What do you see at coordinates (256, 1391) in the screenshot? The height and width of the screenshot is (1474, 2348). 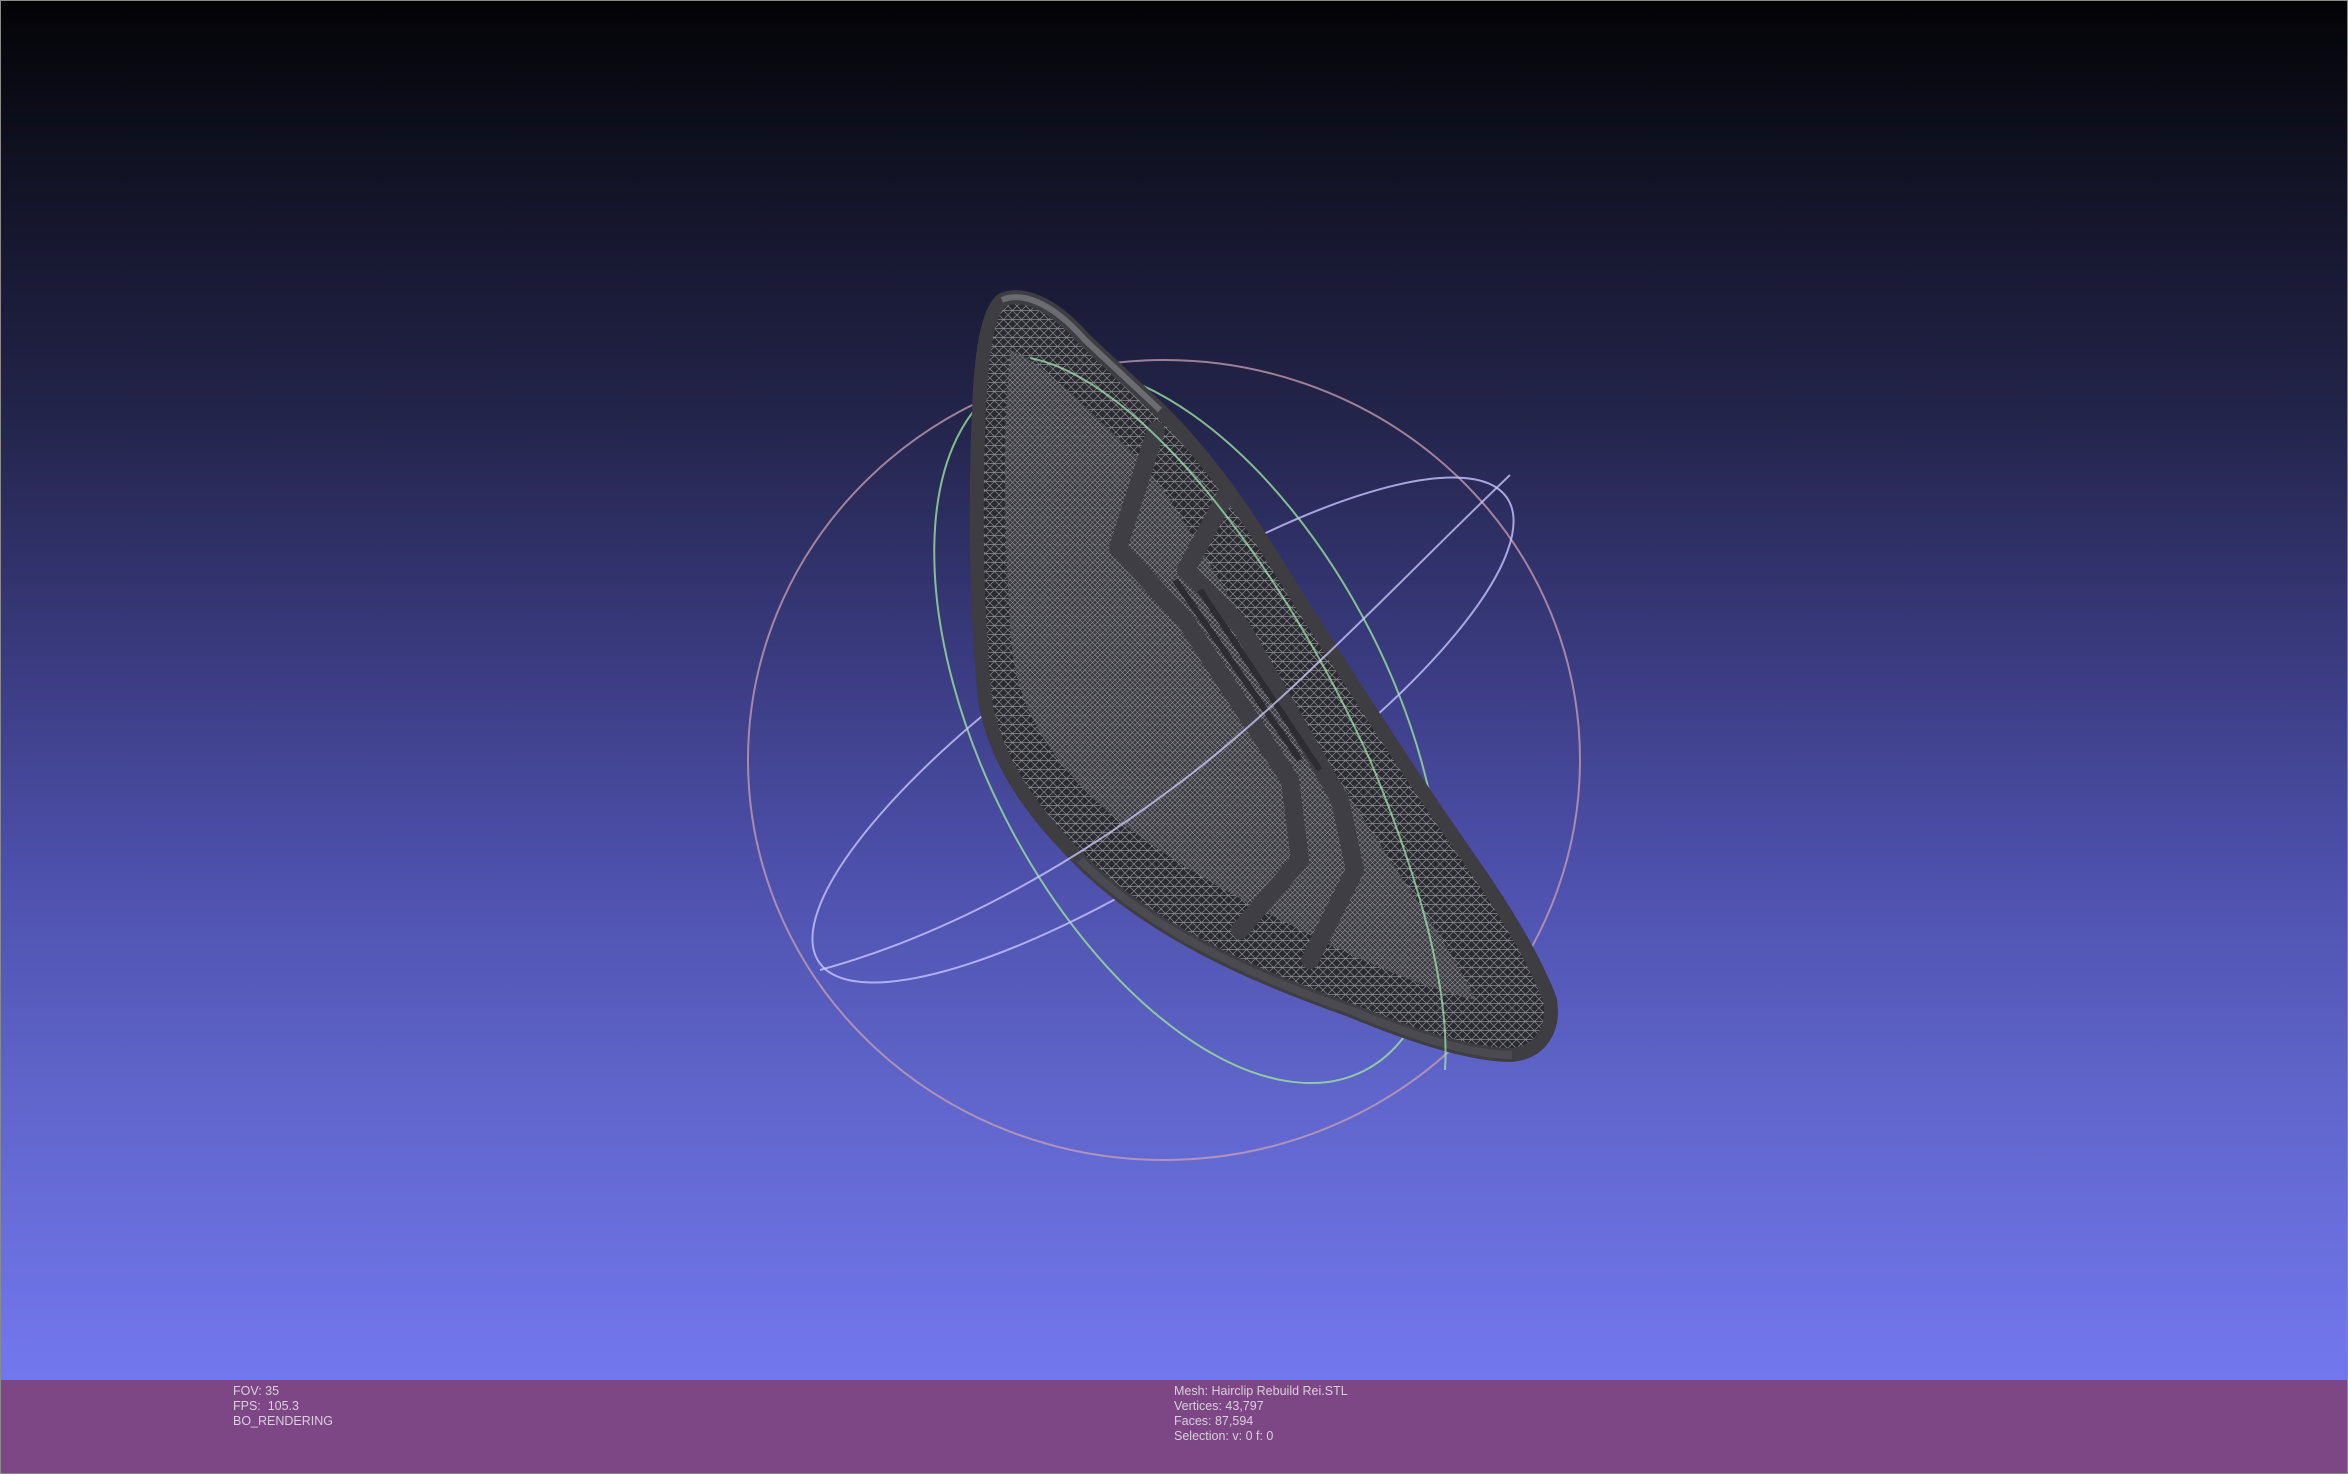 I see `fov-readout: FOV: 35` at bounding box center [256, 1391].